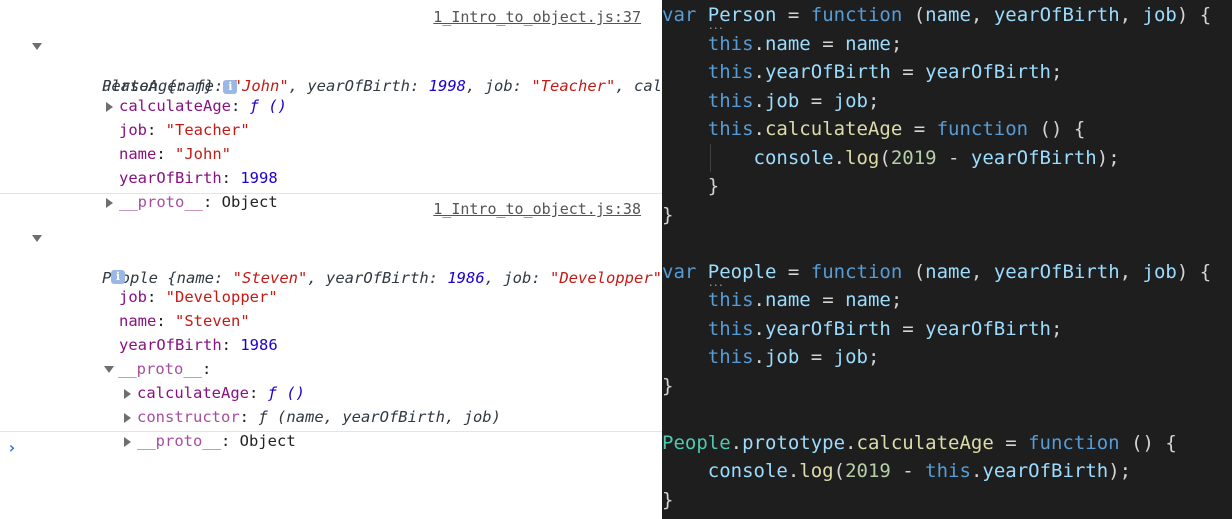 Image resolution: width=1232 pixels, height=519 pixels. What do you see at coordinates (742, 15) in the screenshot?
I see `token: Person` at bounding box center [742, 15].